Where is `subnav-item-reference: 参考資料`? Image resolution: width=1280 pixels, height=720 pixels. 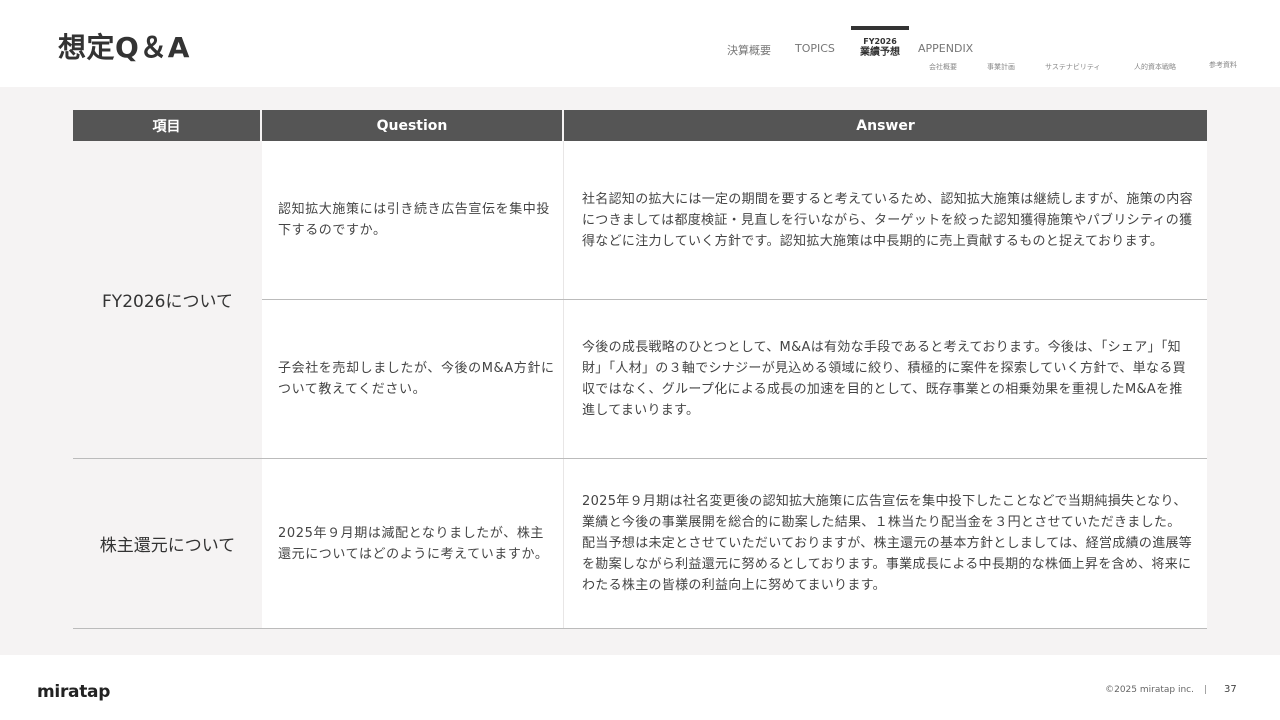
subnav-item-reference: 参考資料 is located at coordinates (1223, 65).